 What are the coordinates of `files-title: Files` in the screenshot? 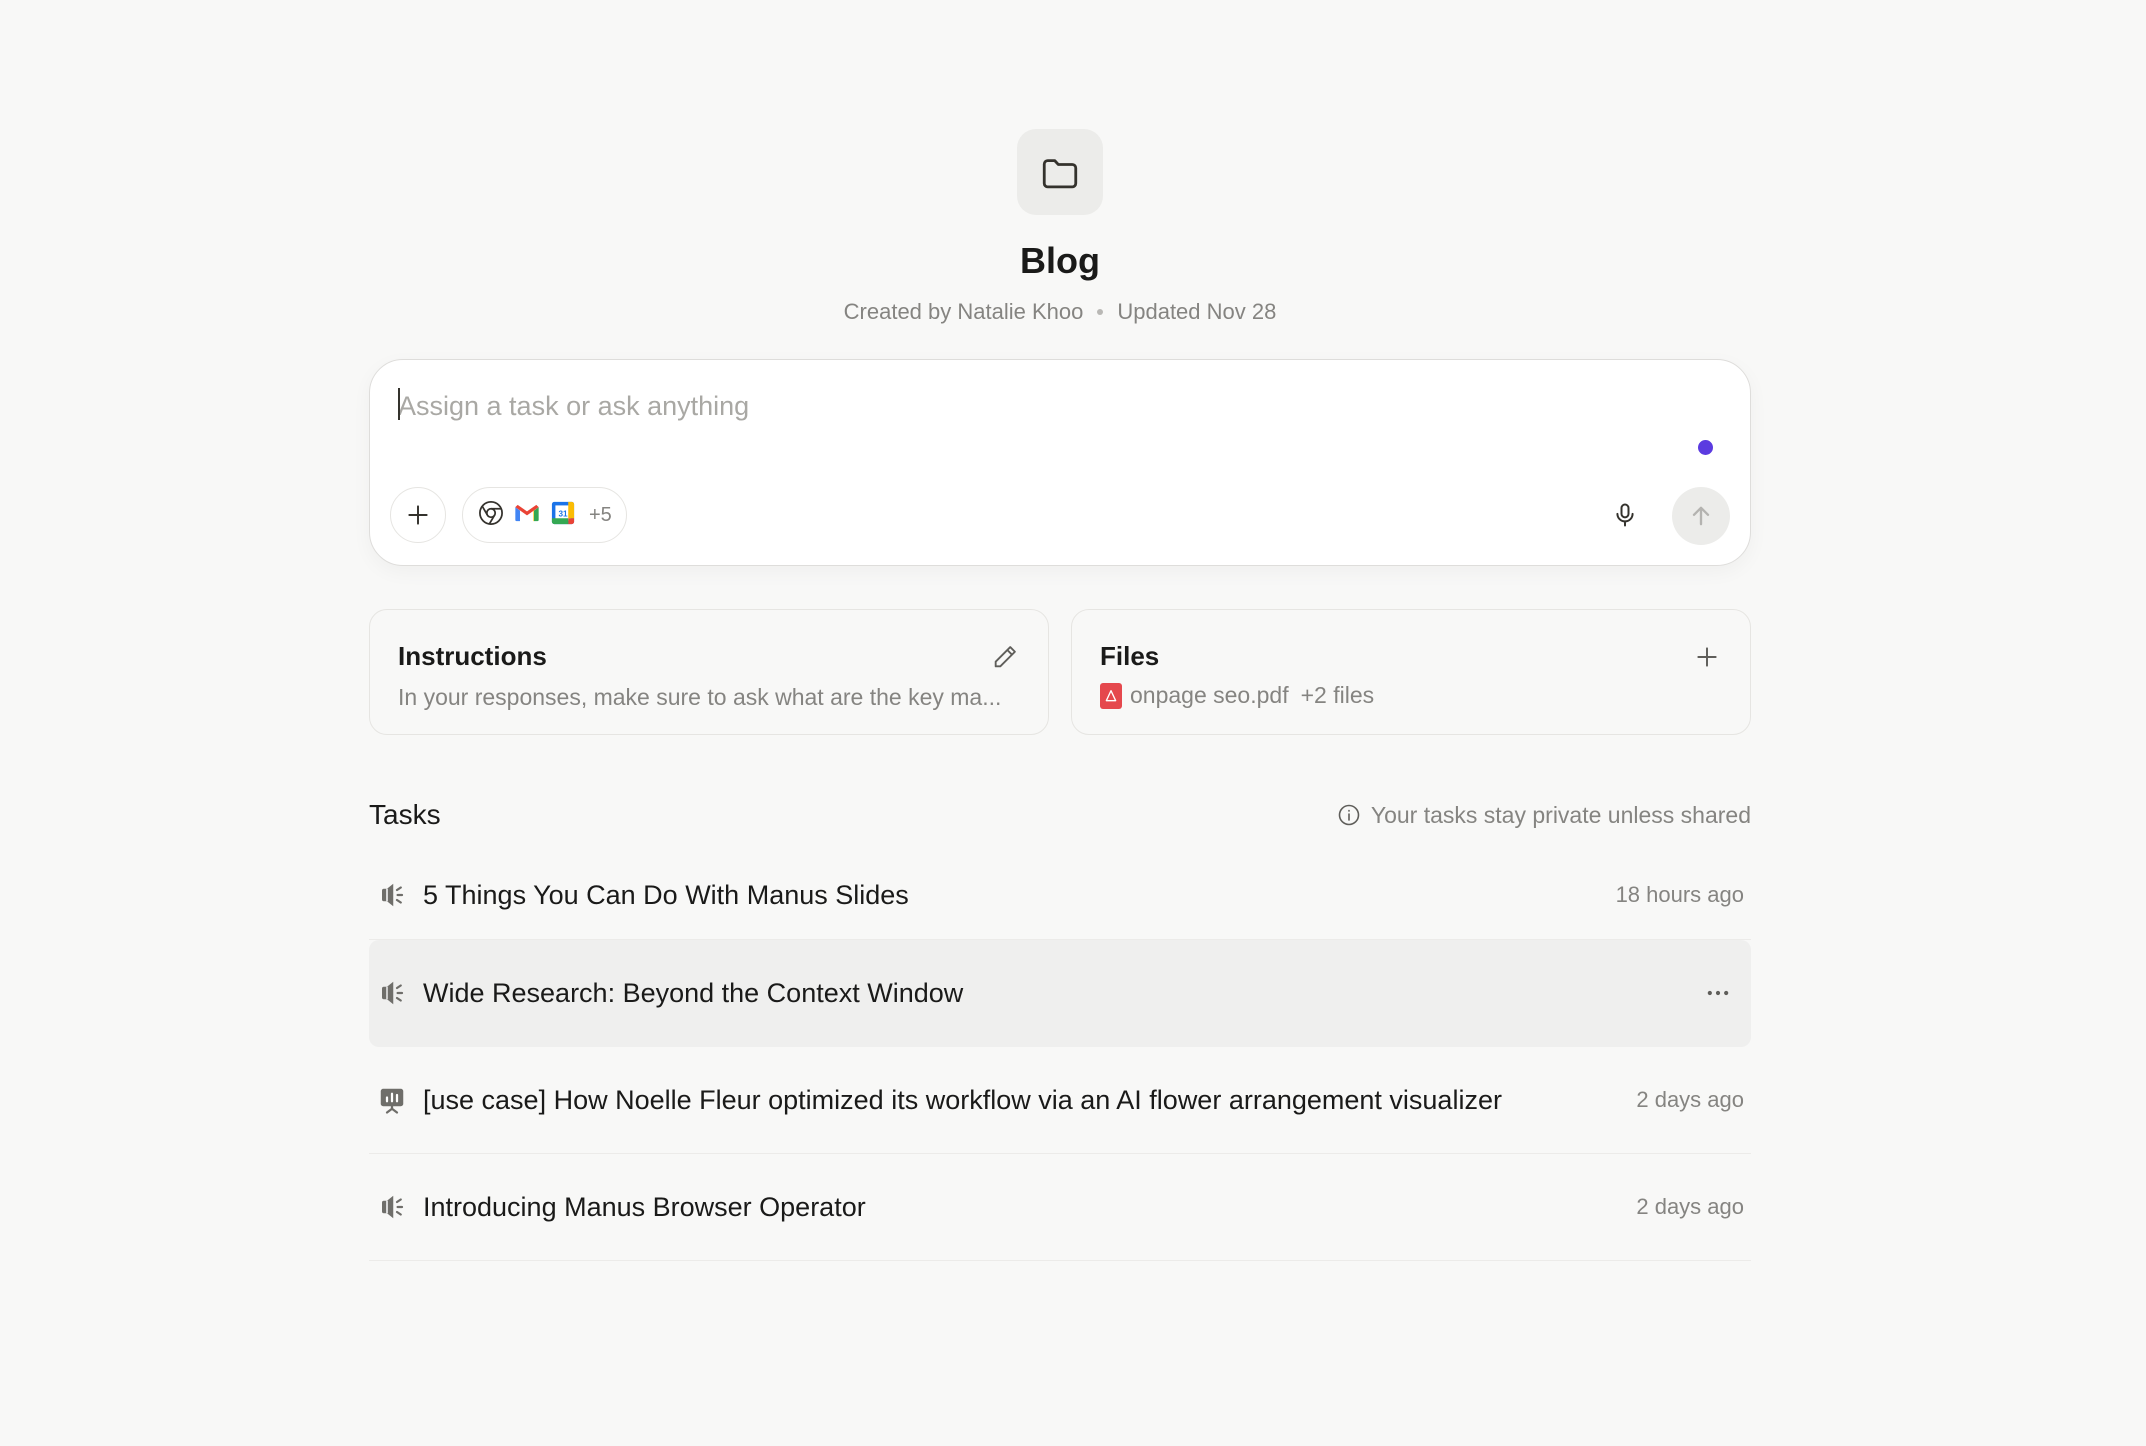 It's located at (1130, 656).